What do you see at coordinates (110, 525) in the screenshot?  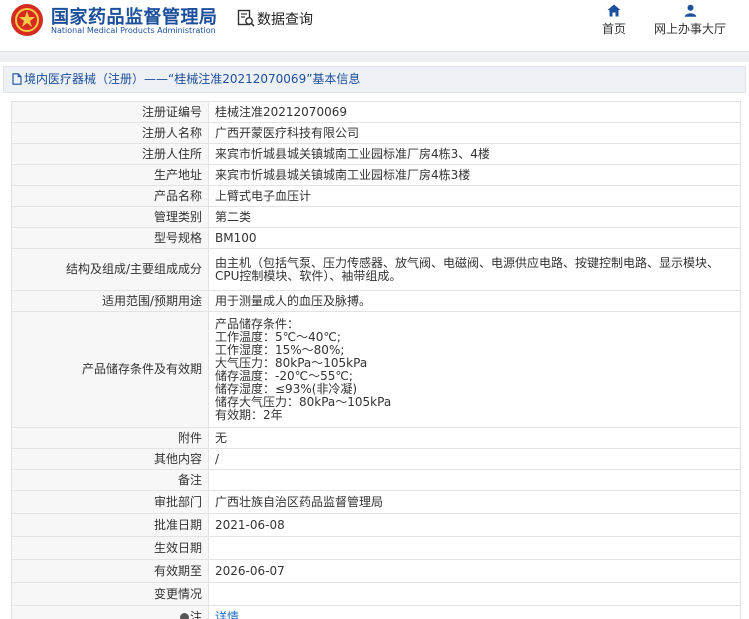 I see `field-label-approval-date: 批准日期` at bounding box center [110, 525].